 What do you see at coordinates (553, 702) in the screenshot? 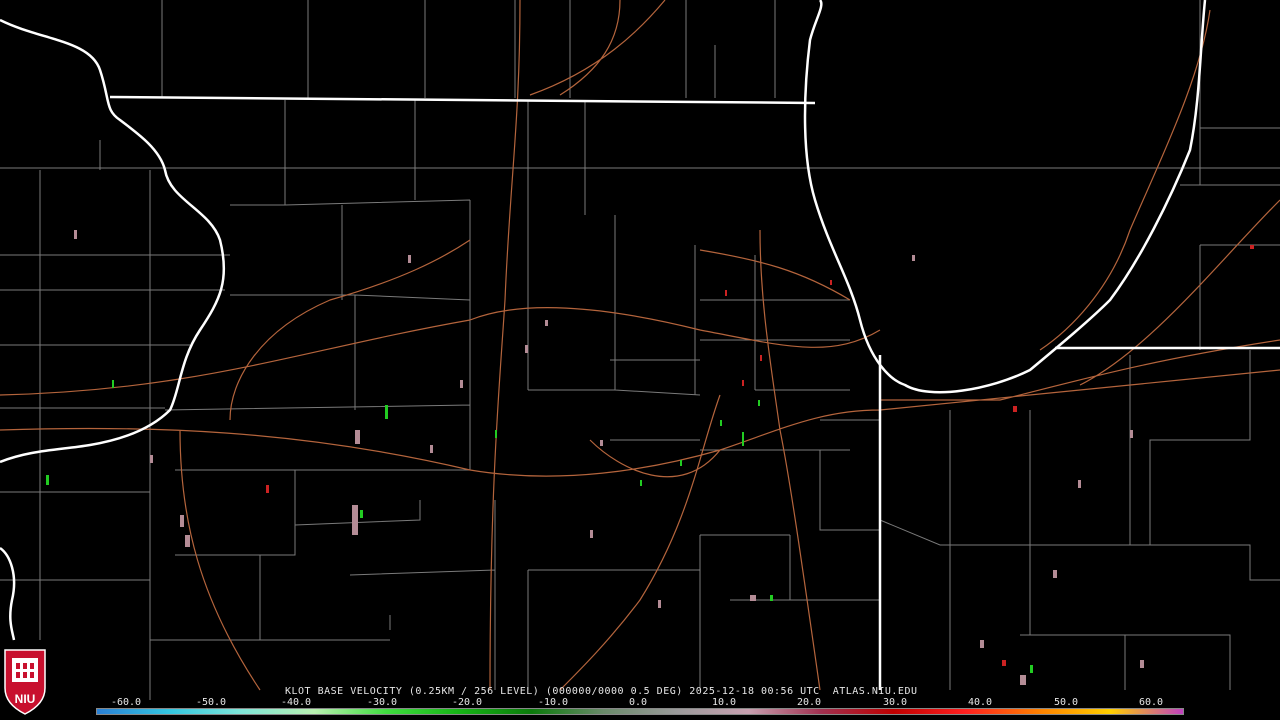
I see `scale-label: -10.0` at bounding box center [553, 702].